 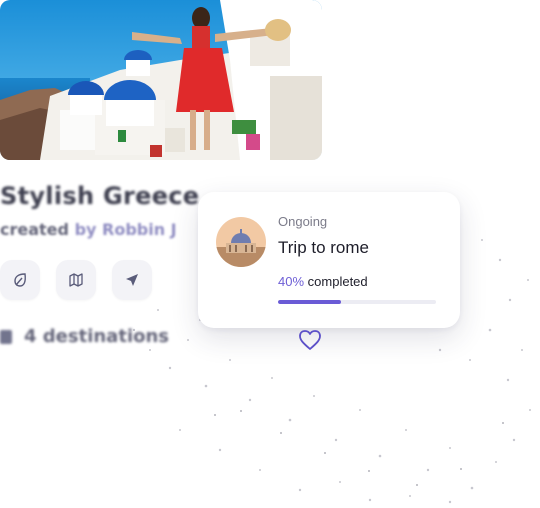 I want to click on trip-progress-card: Ongoing Trip to rome 40% completed, so click(x=329, y=260).